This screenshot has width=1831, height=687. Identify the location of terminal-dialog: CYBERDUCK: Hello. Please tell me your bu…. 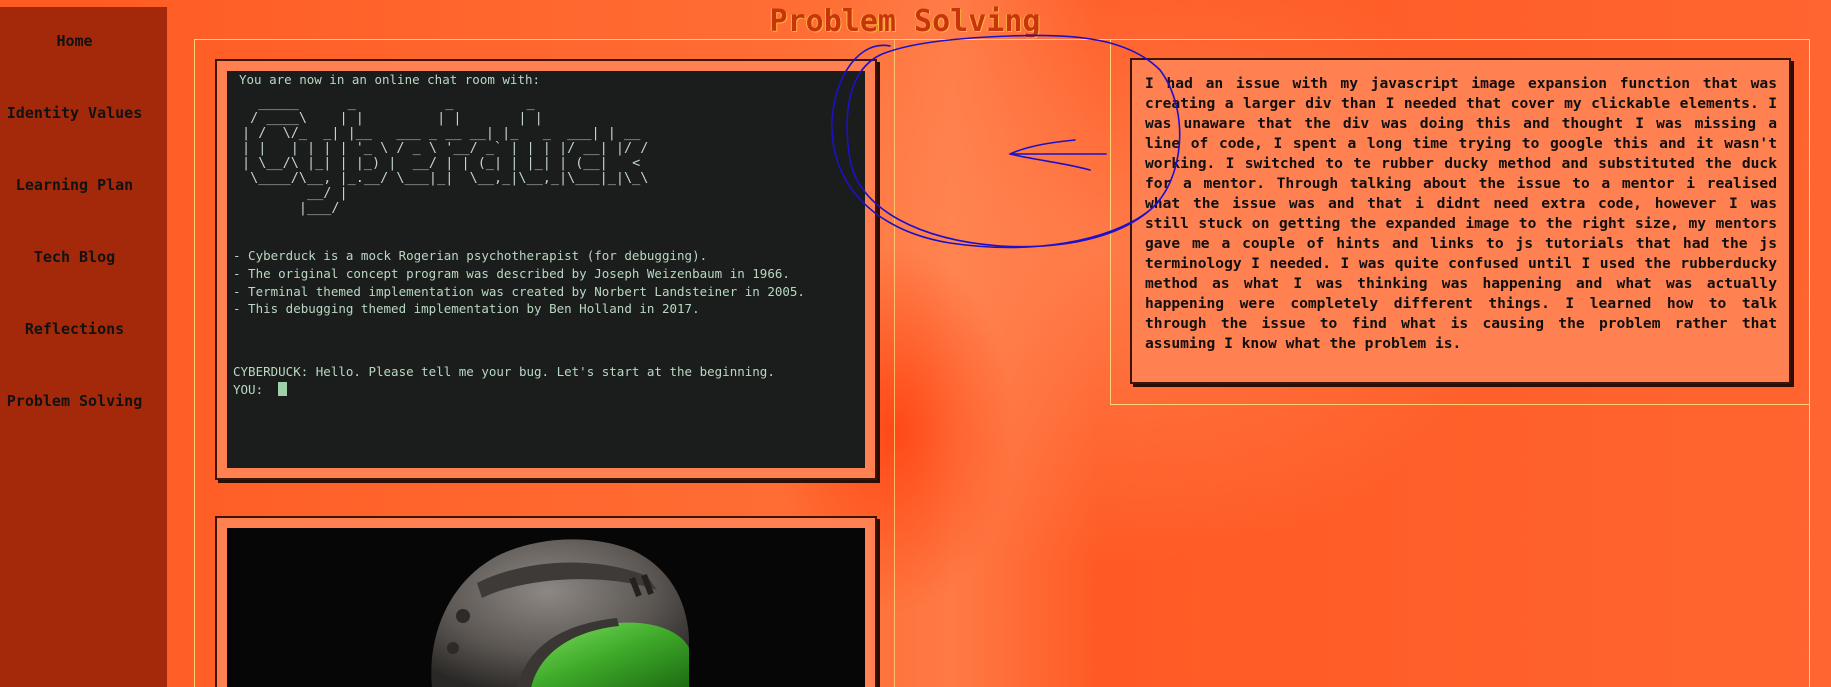
(504, 381).